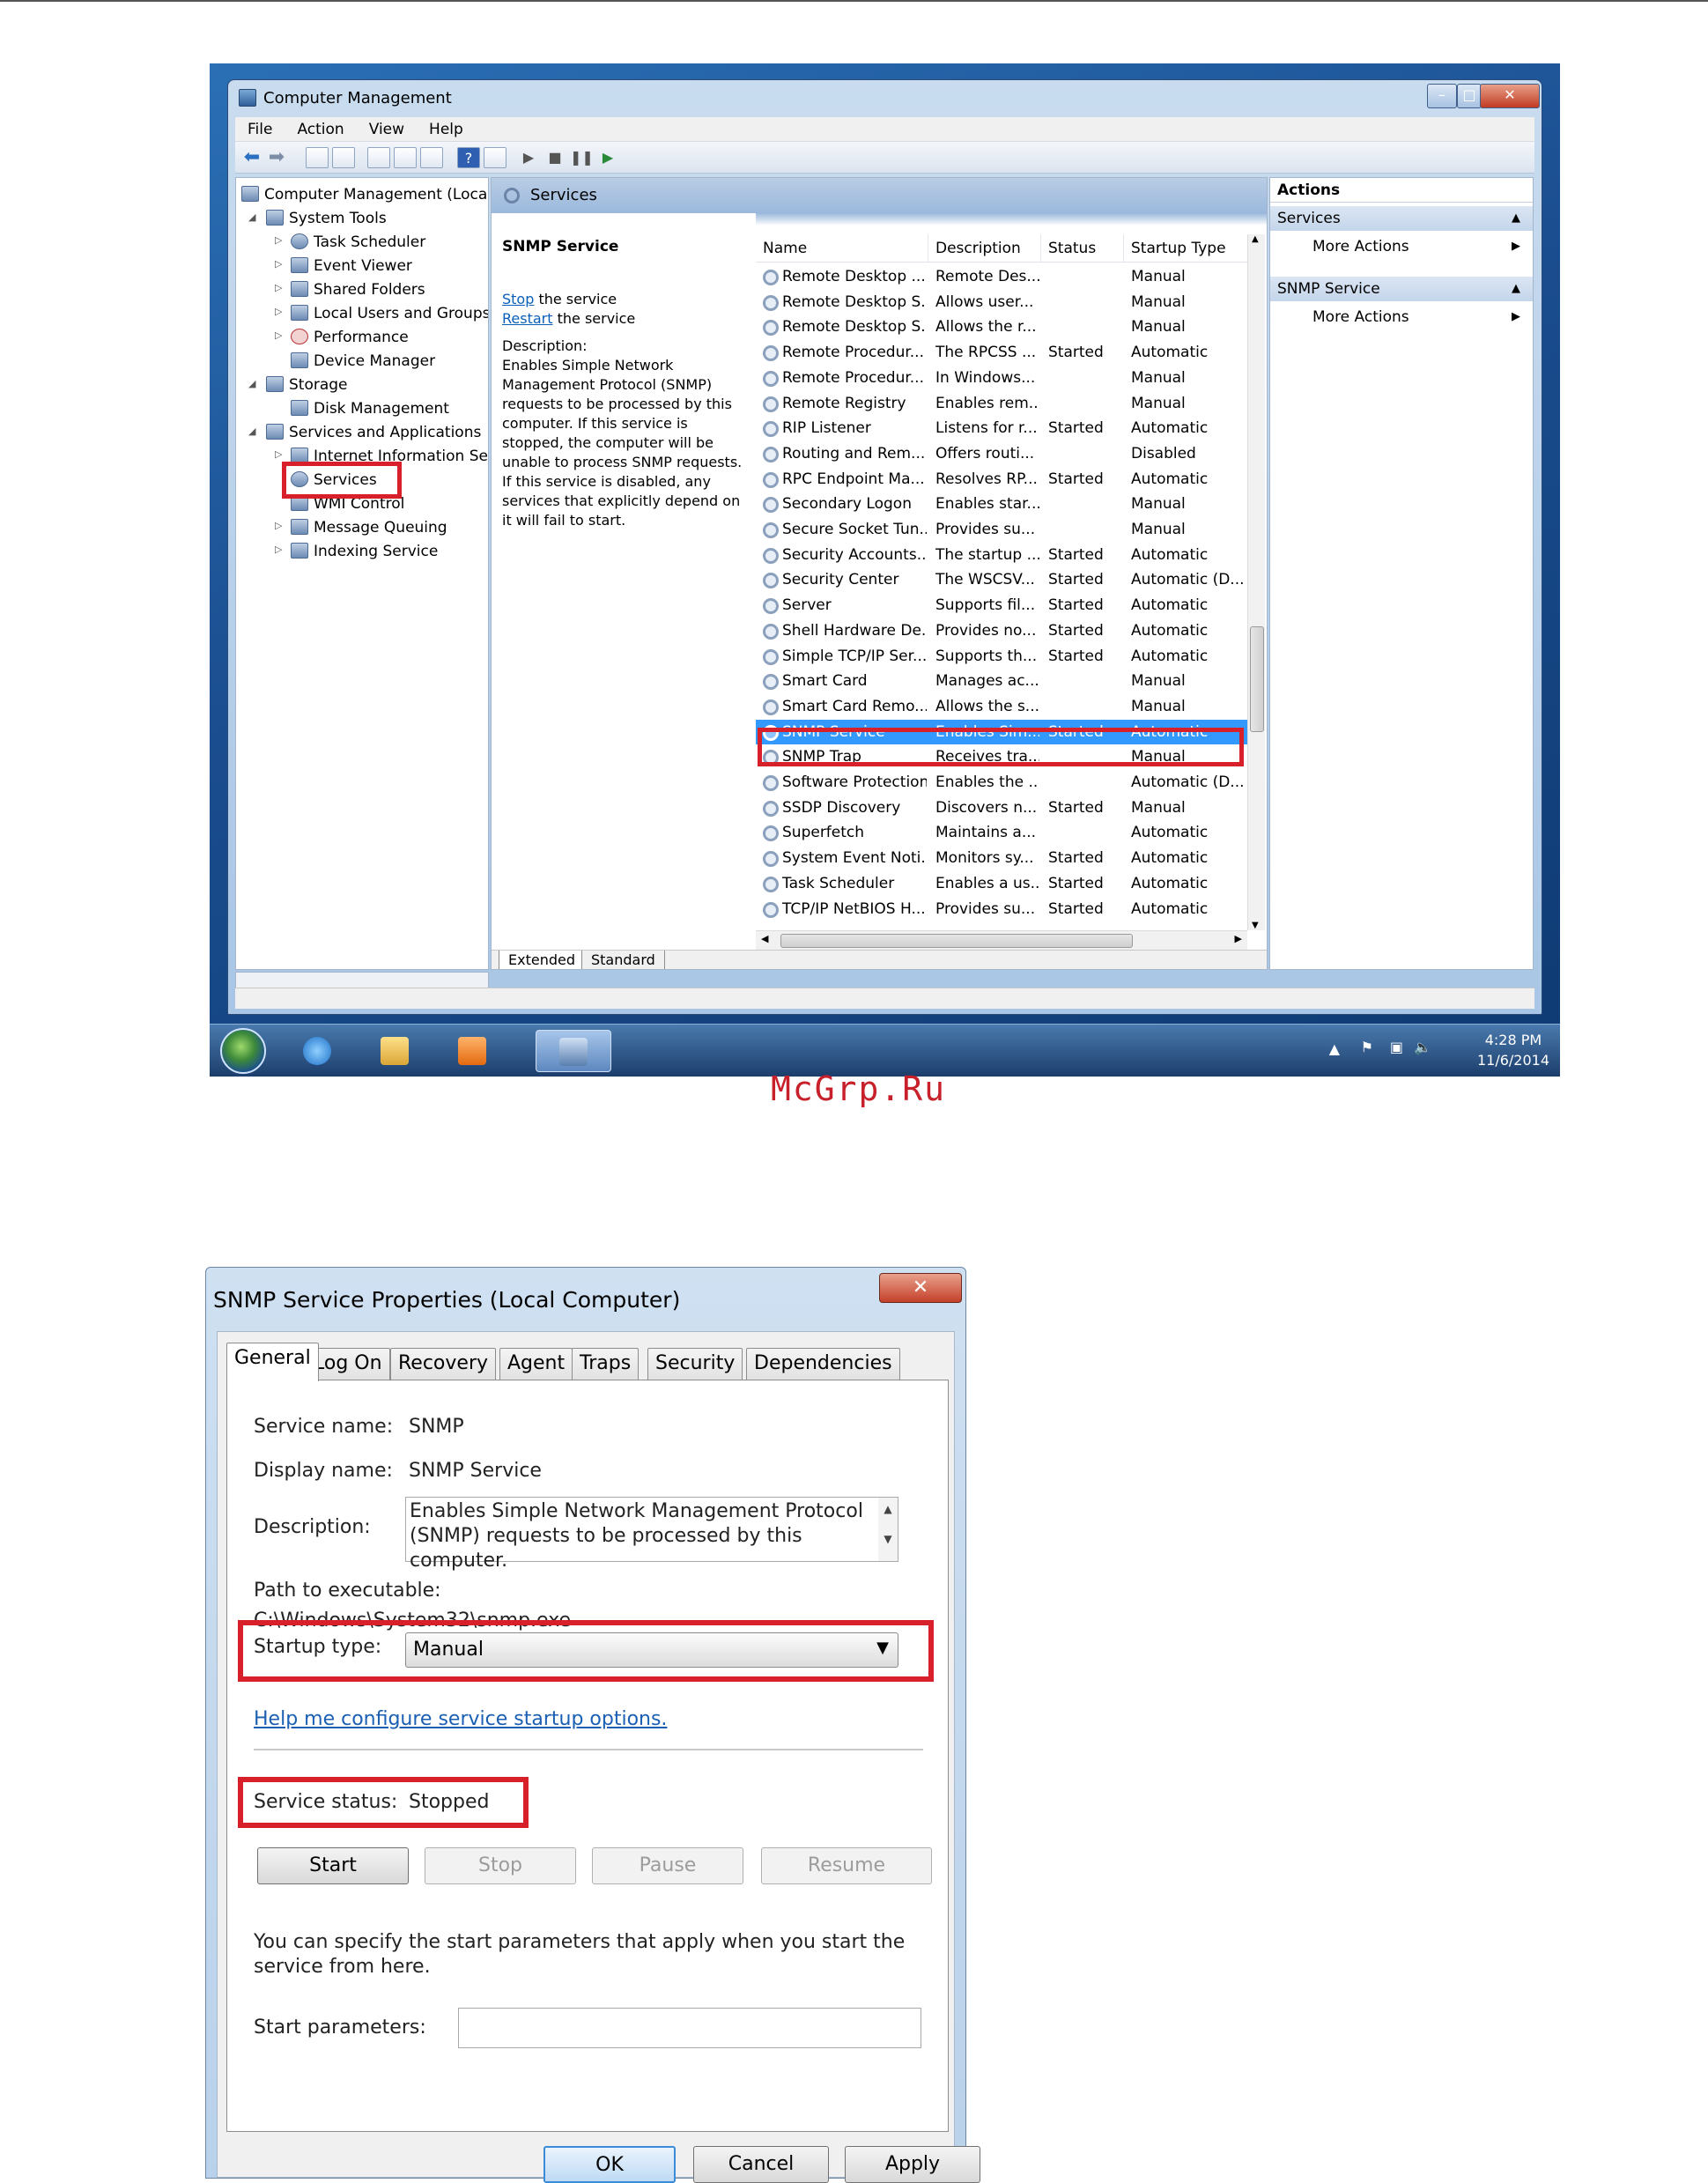 Image resolution: width=1708 pixels, height=2183 pixels. What do you see at coordinates (352, 266) in the screenshot?
I see `tree-item-event-viewer: Event Viewer` at bounding box center [352, 266].